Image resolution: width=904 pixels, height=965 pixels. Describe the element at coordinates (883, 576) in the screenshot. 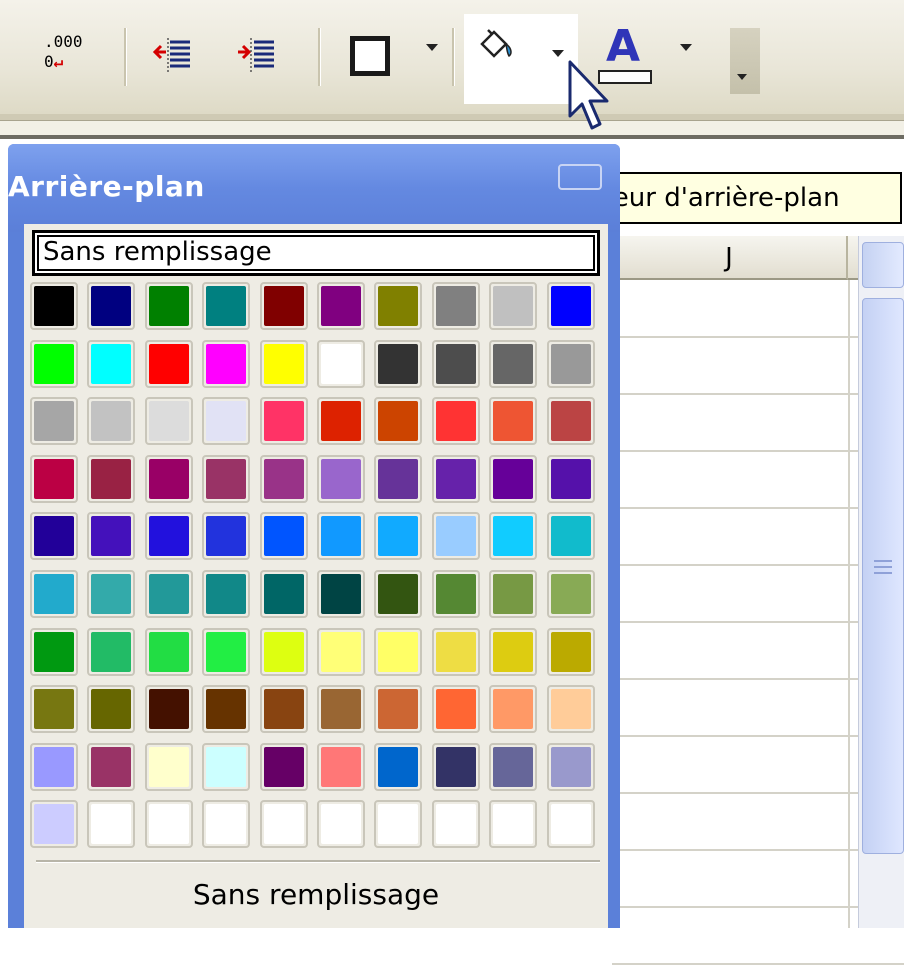

I see `scroll-thumb` at that location.